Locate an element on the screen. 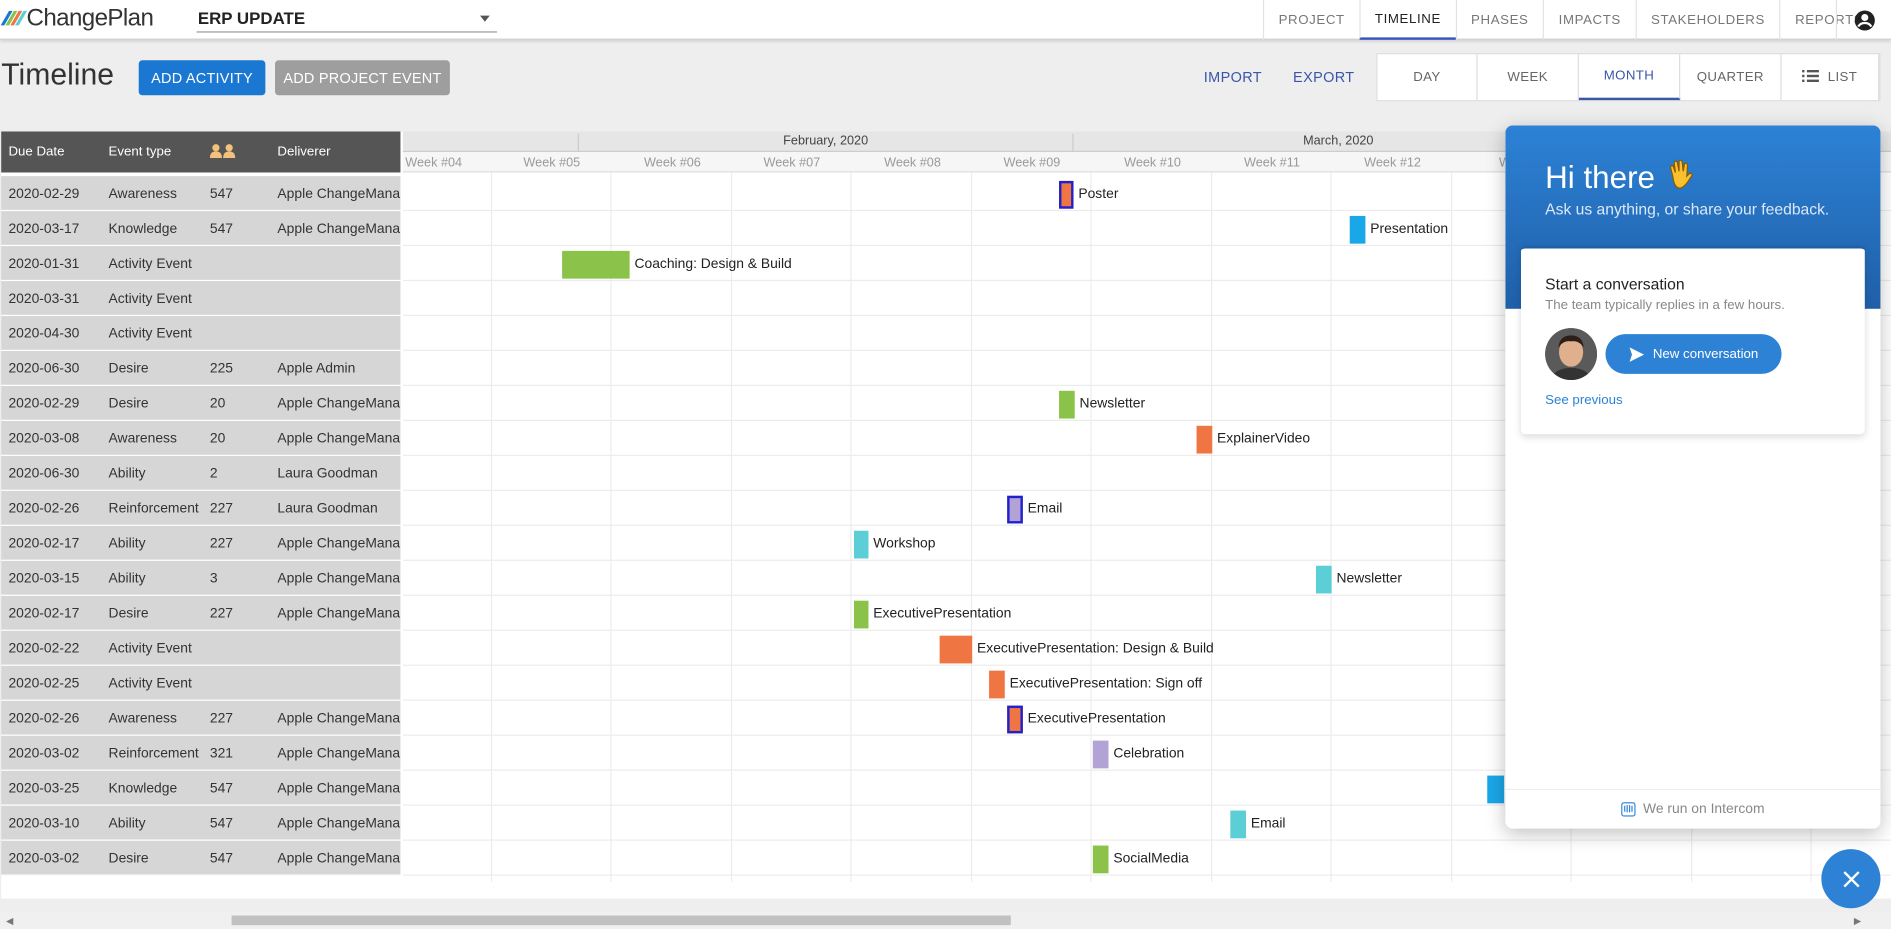  week-label: Week #04 is located at coordinates (434, 163).